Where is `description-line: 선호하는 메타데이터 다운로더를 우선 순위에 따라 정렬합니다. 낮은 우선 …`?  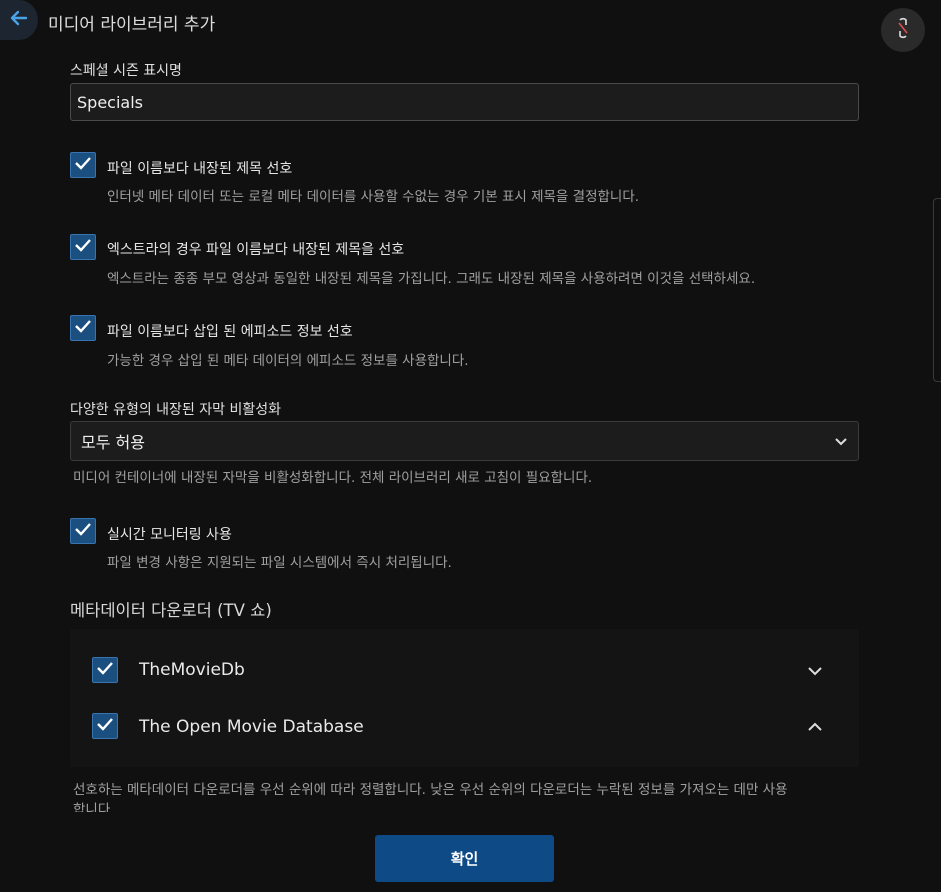 description-line: 선호하는 메타데이터 다운로더를 우선 순위에 따라 정렬합니다. 낮은 우선 … is located at coordinates (430, 790).